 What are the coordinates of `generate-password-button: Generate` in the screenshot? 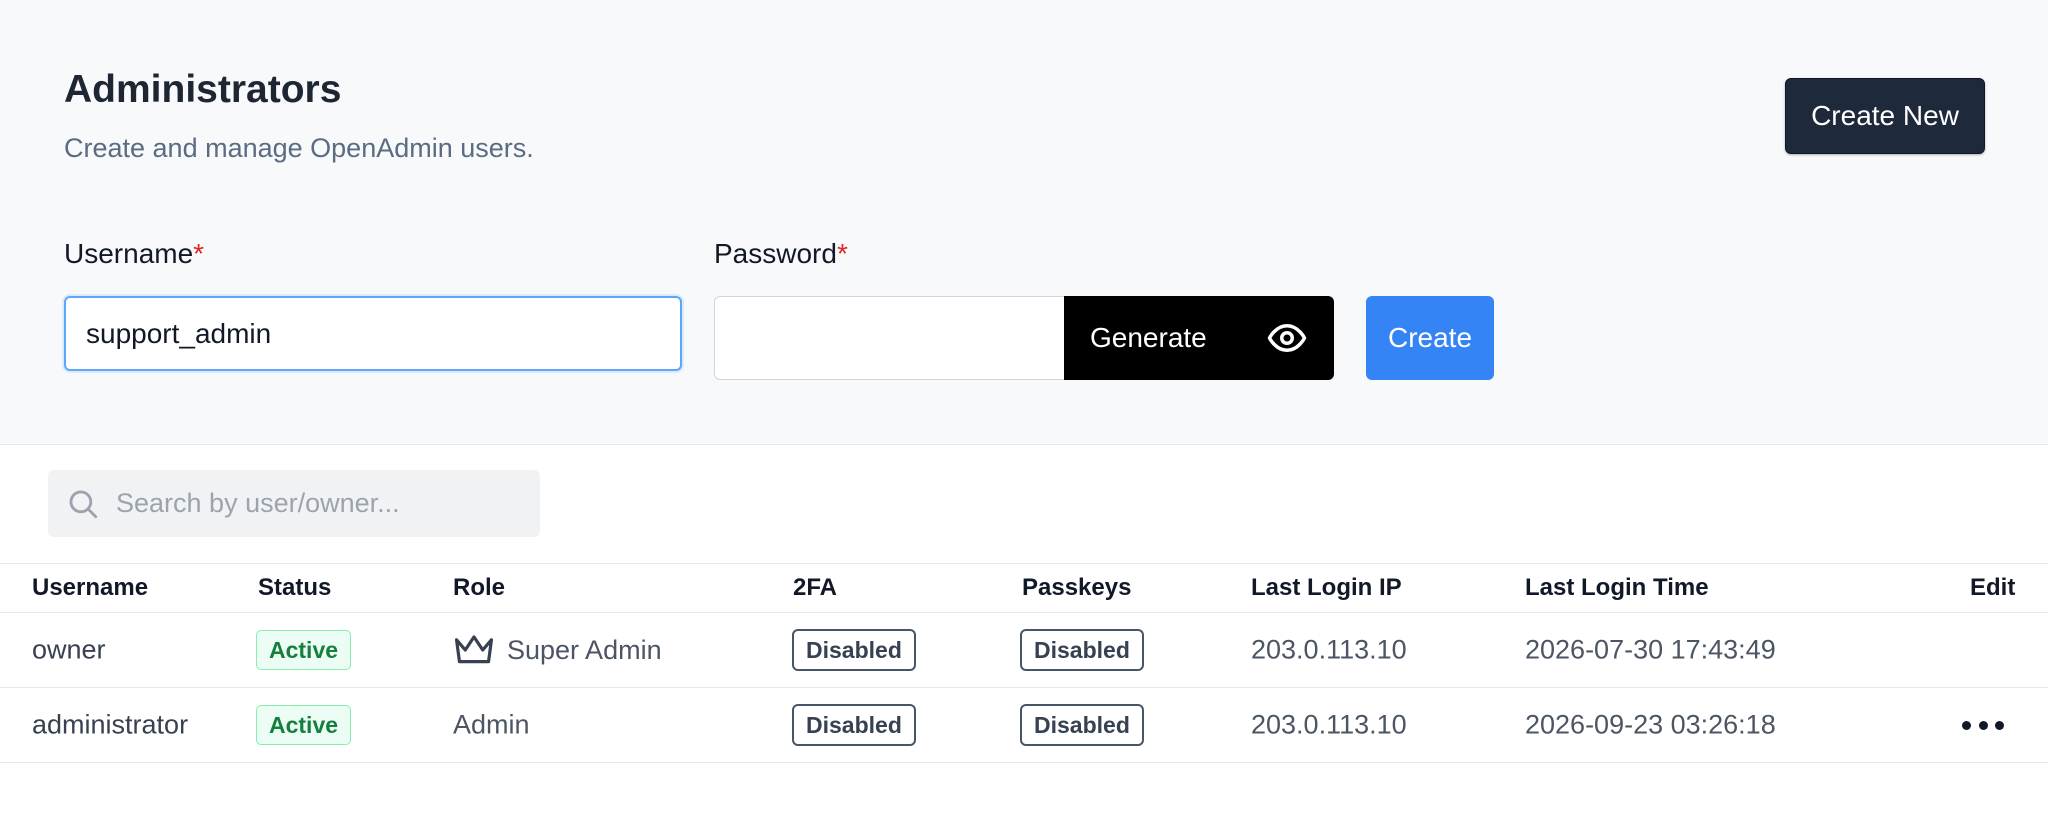 It's located at (1199, 338).